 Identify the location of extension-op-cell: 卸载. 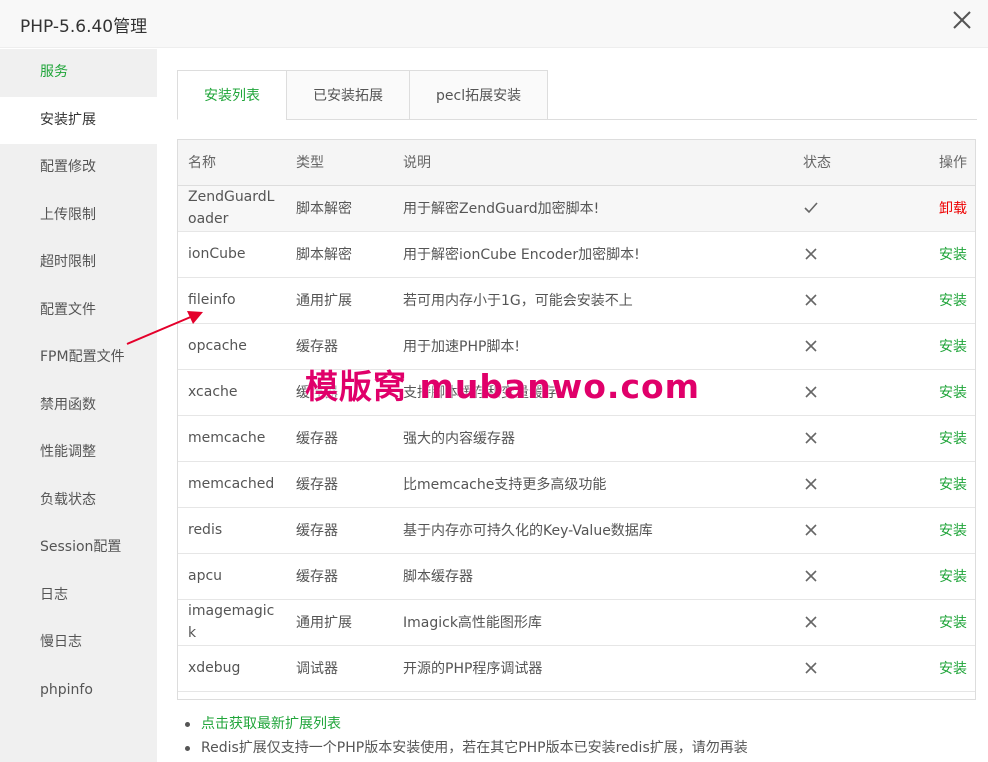
(936, 208).